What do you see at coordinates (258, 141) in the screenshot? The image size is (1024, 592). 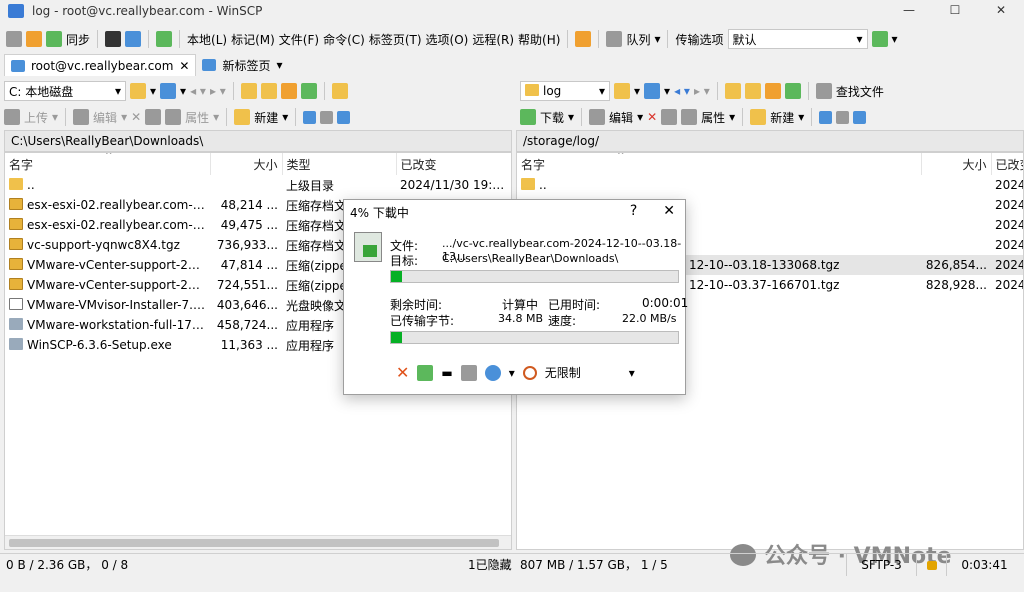 I see `local-path: C:\Users\ReallyBear\Downloads\` at bounding box center [258, 141].